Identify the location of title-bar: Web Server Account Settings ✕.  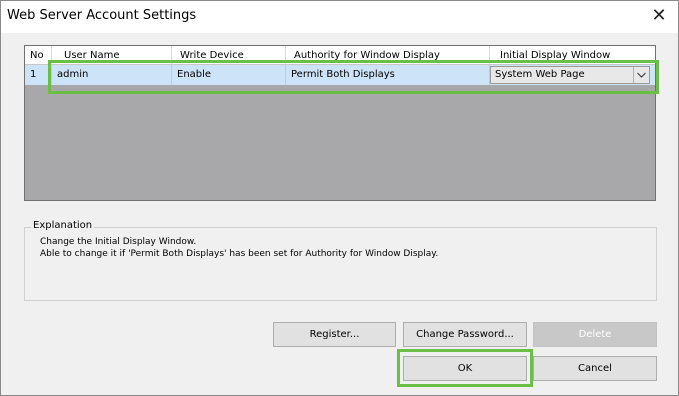
(339, 17).